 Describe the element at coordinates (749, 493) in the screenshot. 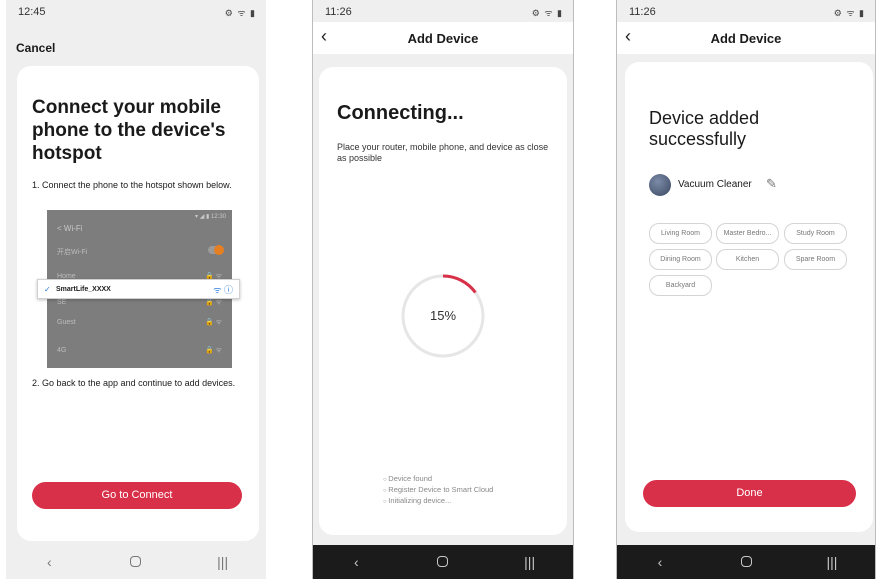

I see `done-button: Done` at that location.